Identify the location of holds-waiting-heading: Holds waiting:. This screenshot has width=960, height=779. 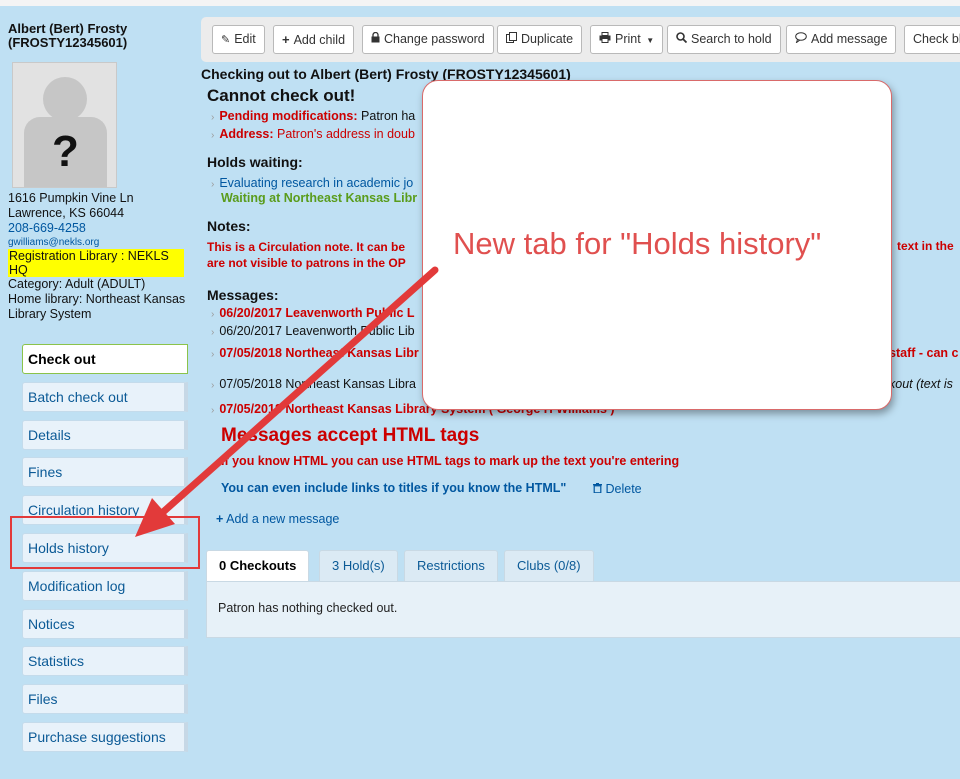
(255, 162).